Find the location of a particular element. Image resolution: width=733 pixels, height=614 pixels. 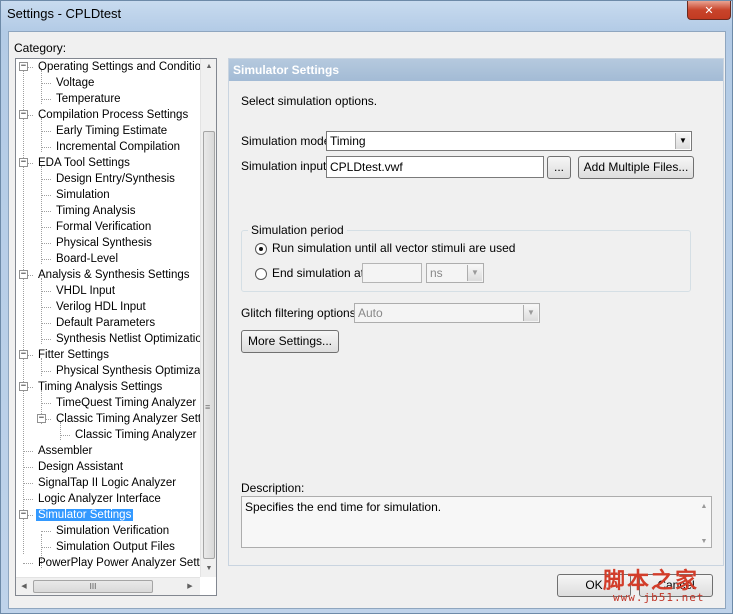

tree-item: VHDL Input is located at coordinates (85, 291).